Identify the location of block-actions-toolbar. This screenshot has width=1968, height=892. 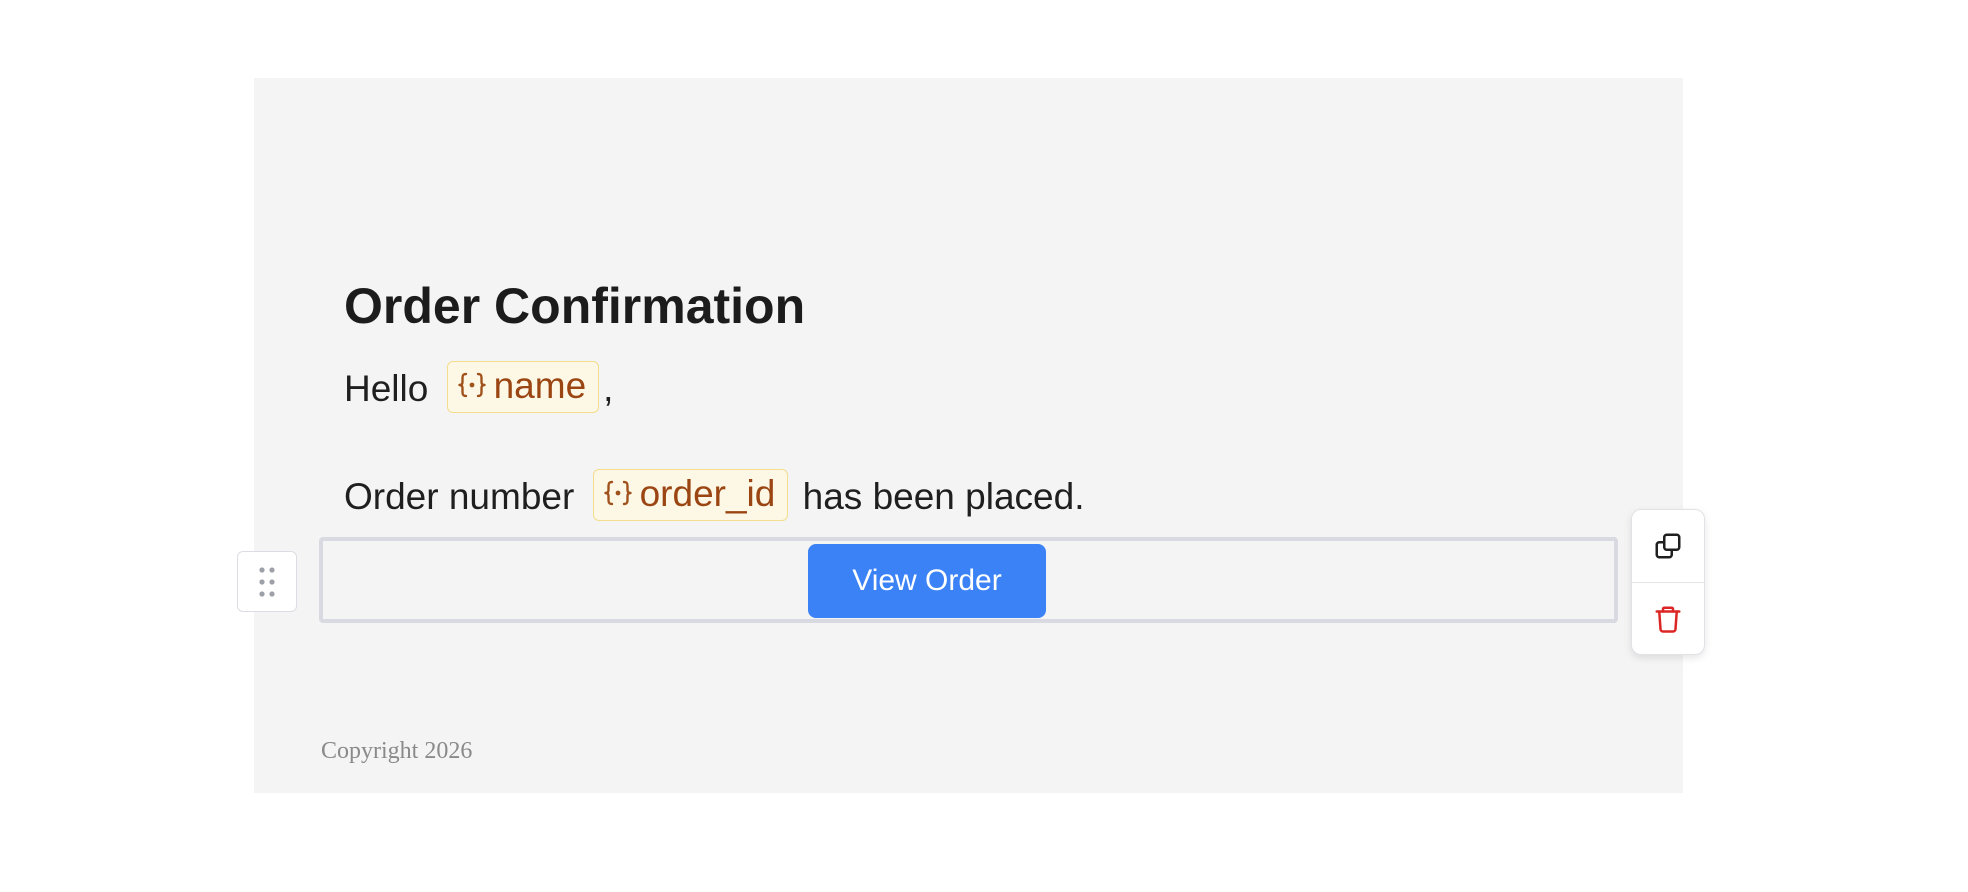
(1668, 582).